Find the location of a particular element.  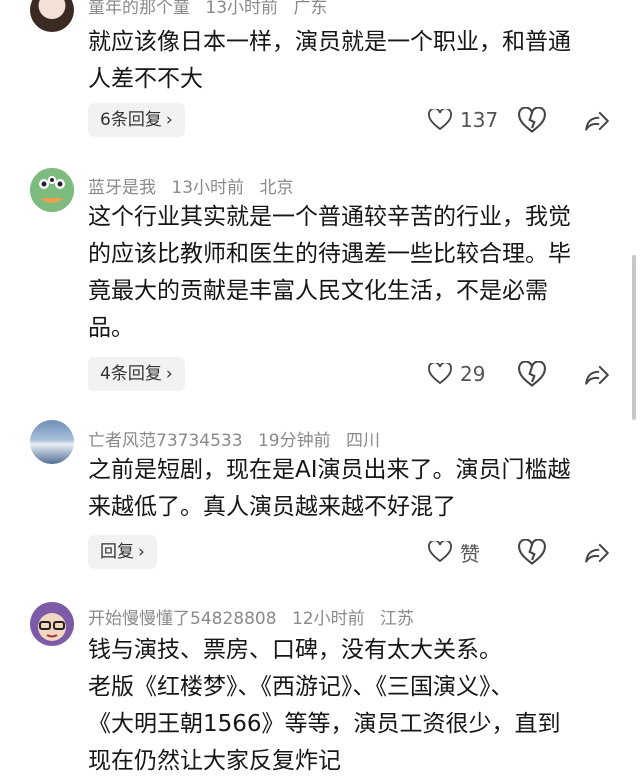

like-button: 137 is located at coordinates (463, 120).